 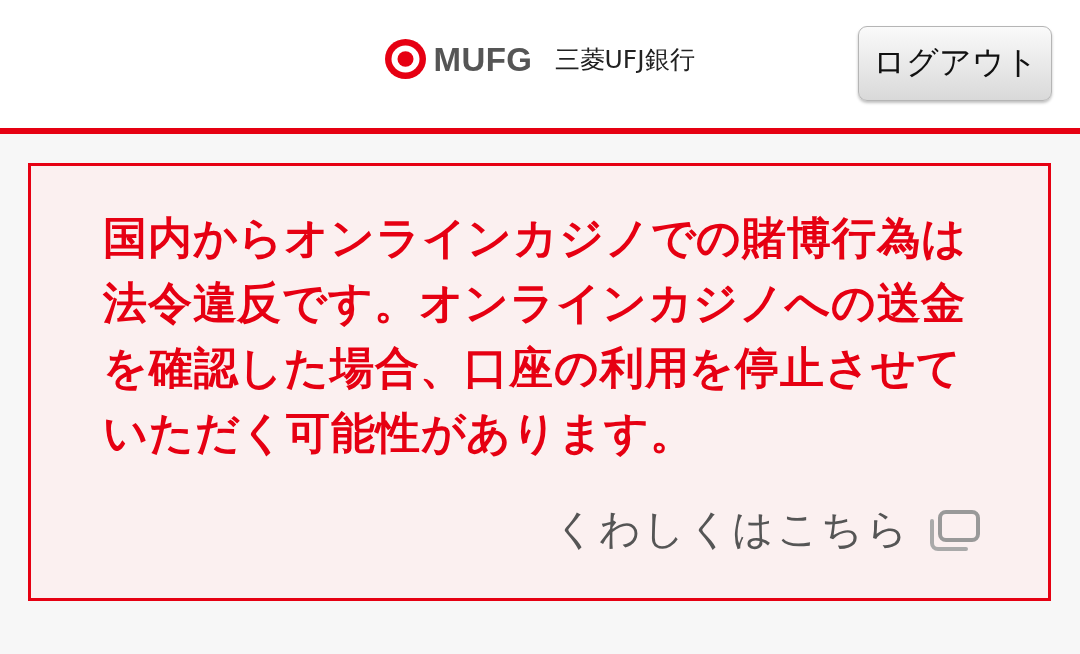 I want to click on logo-text: MUFG, so click(x=483, y=59).